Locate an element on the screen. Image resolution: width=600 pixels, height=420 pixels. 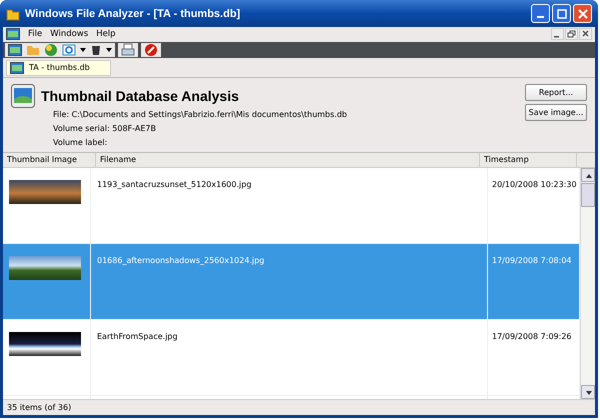
maximize-icon is located at coordinates (561, 13).